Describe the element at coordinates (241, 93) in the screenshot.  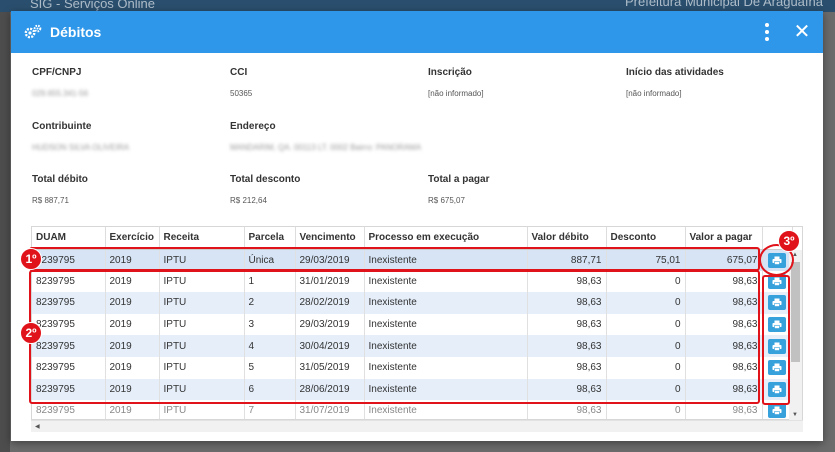
I see `cci-value: 50365` at that location.